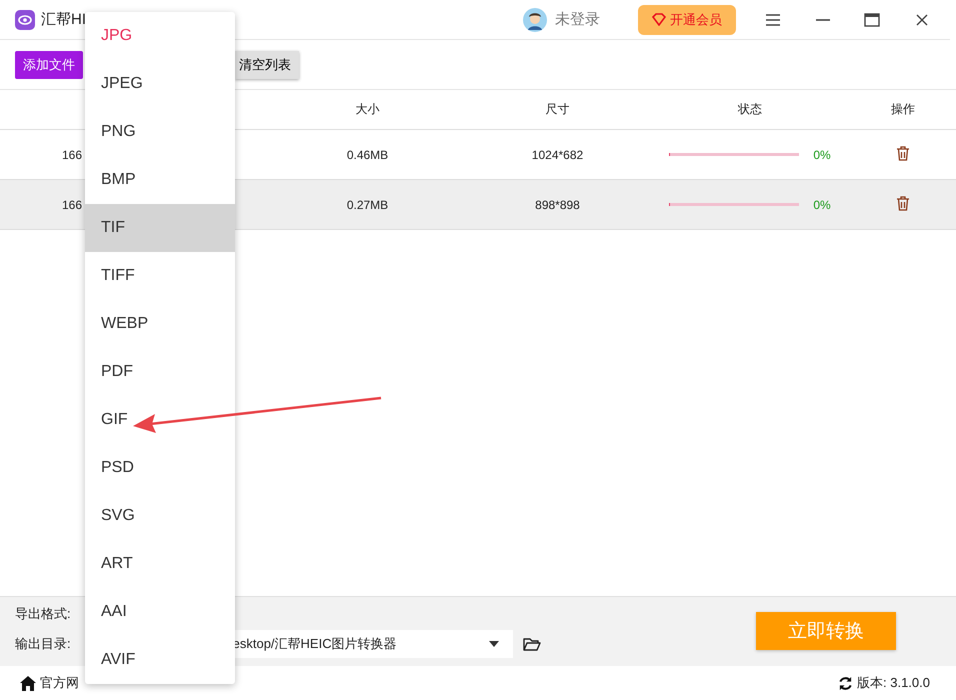  What do you see at coordinates (160, 372) in the screenshot?
I see `format-option: PDF` at bounding box center [160, 372].